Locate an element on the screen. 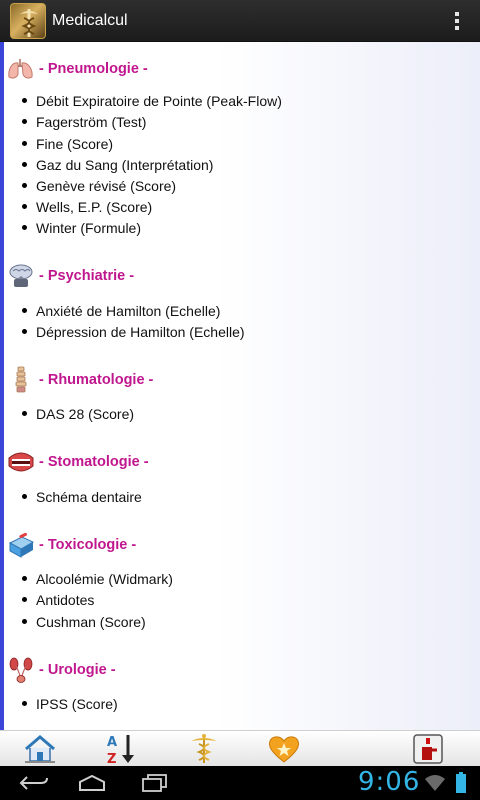 The height and width of the screenshot is (800, 480). list-item: Débit Expiratoire de Pointe (Peak-Flow) is located at coordinates (152, 100).